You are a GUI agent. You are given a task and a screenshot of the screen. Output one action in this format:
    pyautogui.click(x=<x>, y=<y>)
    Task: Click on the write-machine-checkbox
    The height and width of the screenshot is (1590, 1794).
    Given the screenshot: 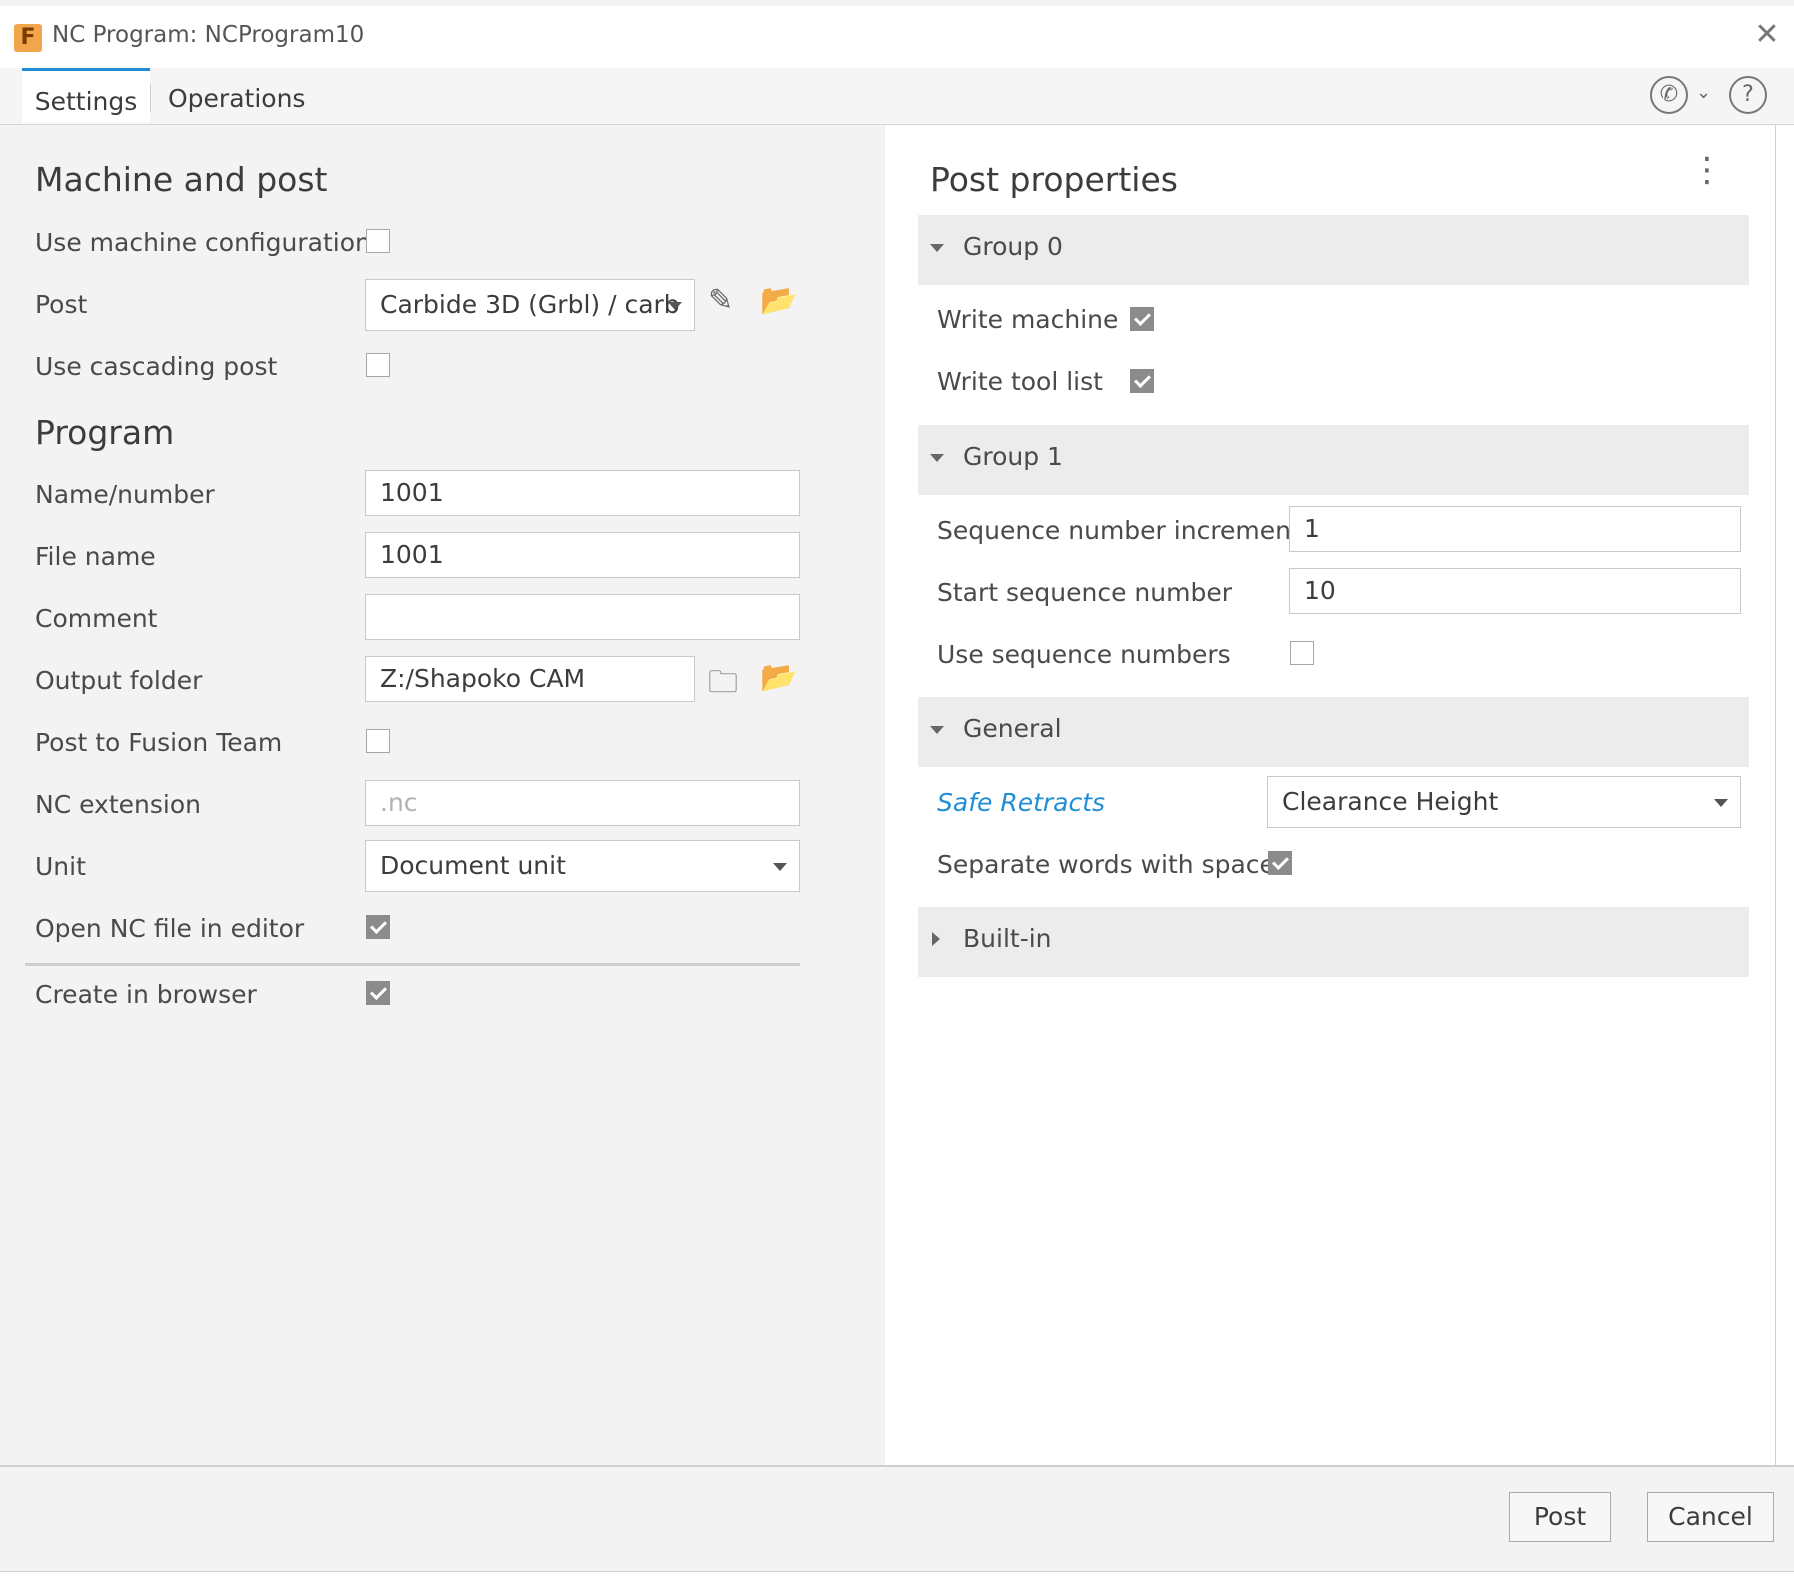 What is the action you would take?
    pyautogui.click(x=1142, y=319)
    